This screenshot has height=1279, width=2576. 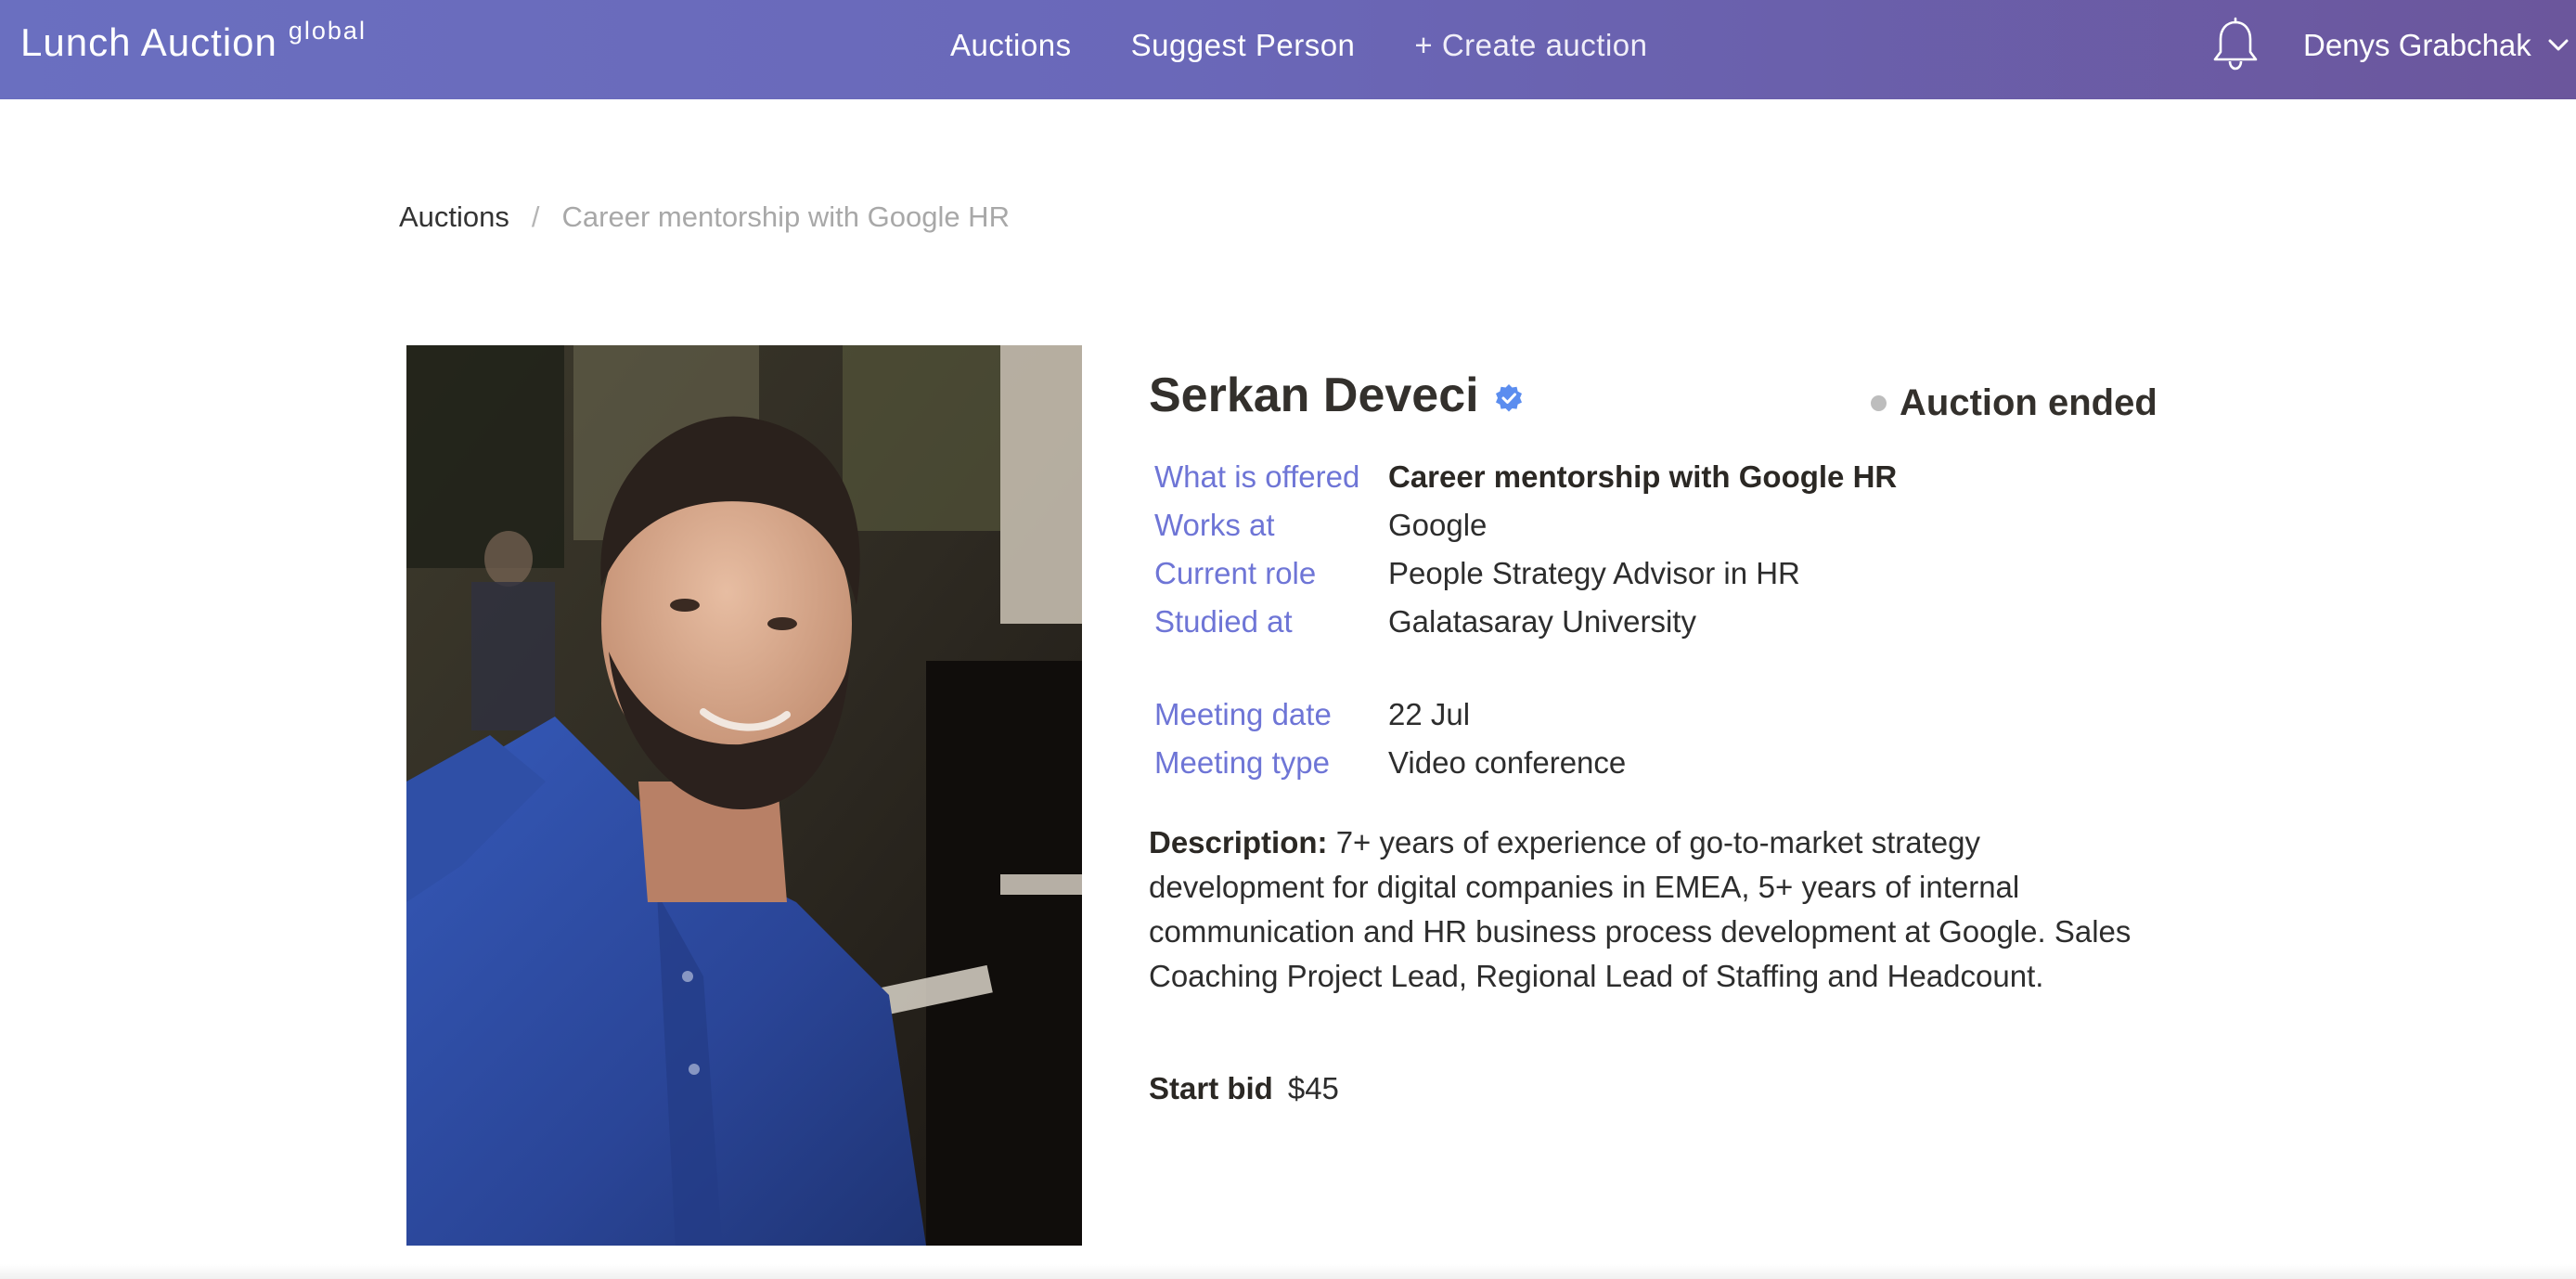 I want to click on user-name: Denys Grabchak, so click(x=2417, y=45).